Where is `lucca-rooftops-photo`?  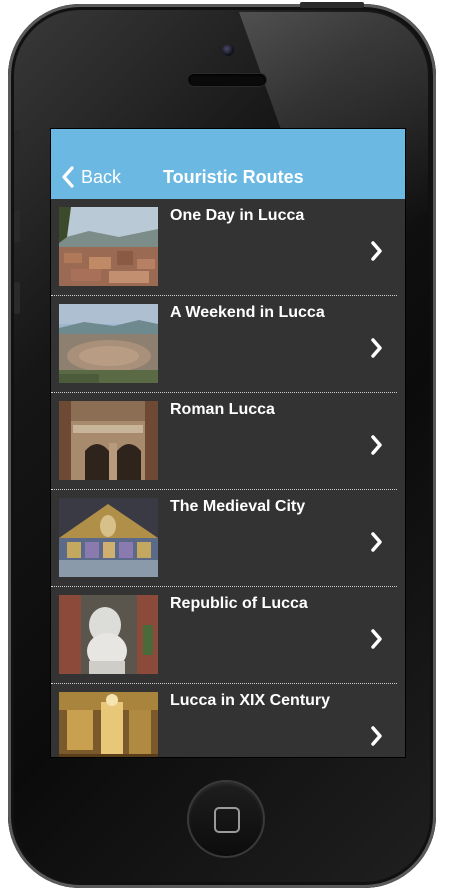 lucca-rooftops-photo is located at coordinates (108, 246).